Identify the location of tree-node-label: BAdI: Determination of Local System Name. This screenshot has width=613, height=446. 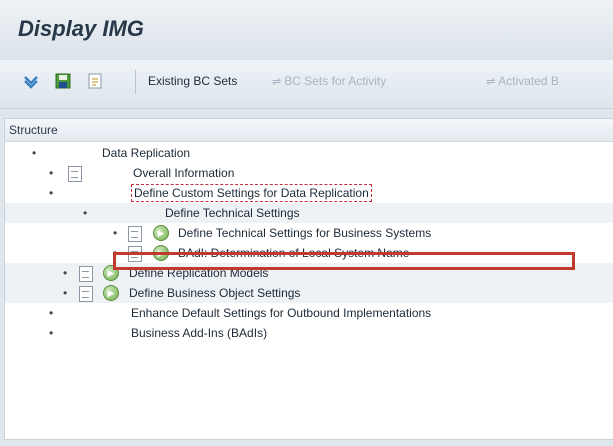
(293, 253).